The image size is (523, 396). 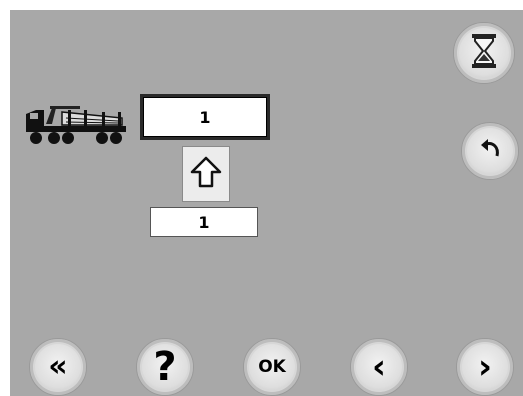 I want to click on first-button: «, so click(x=58, y=367).